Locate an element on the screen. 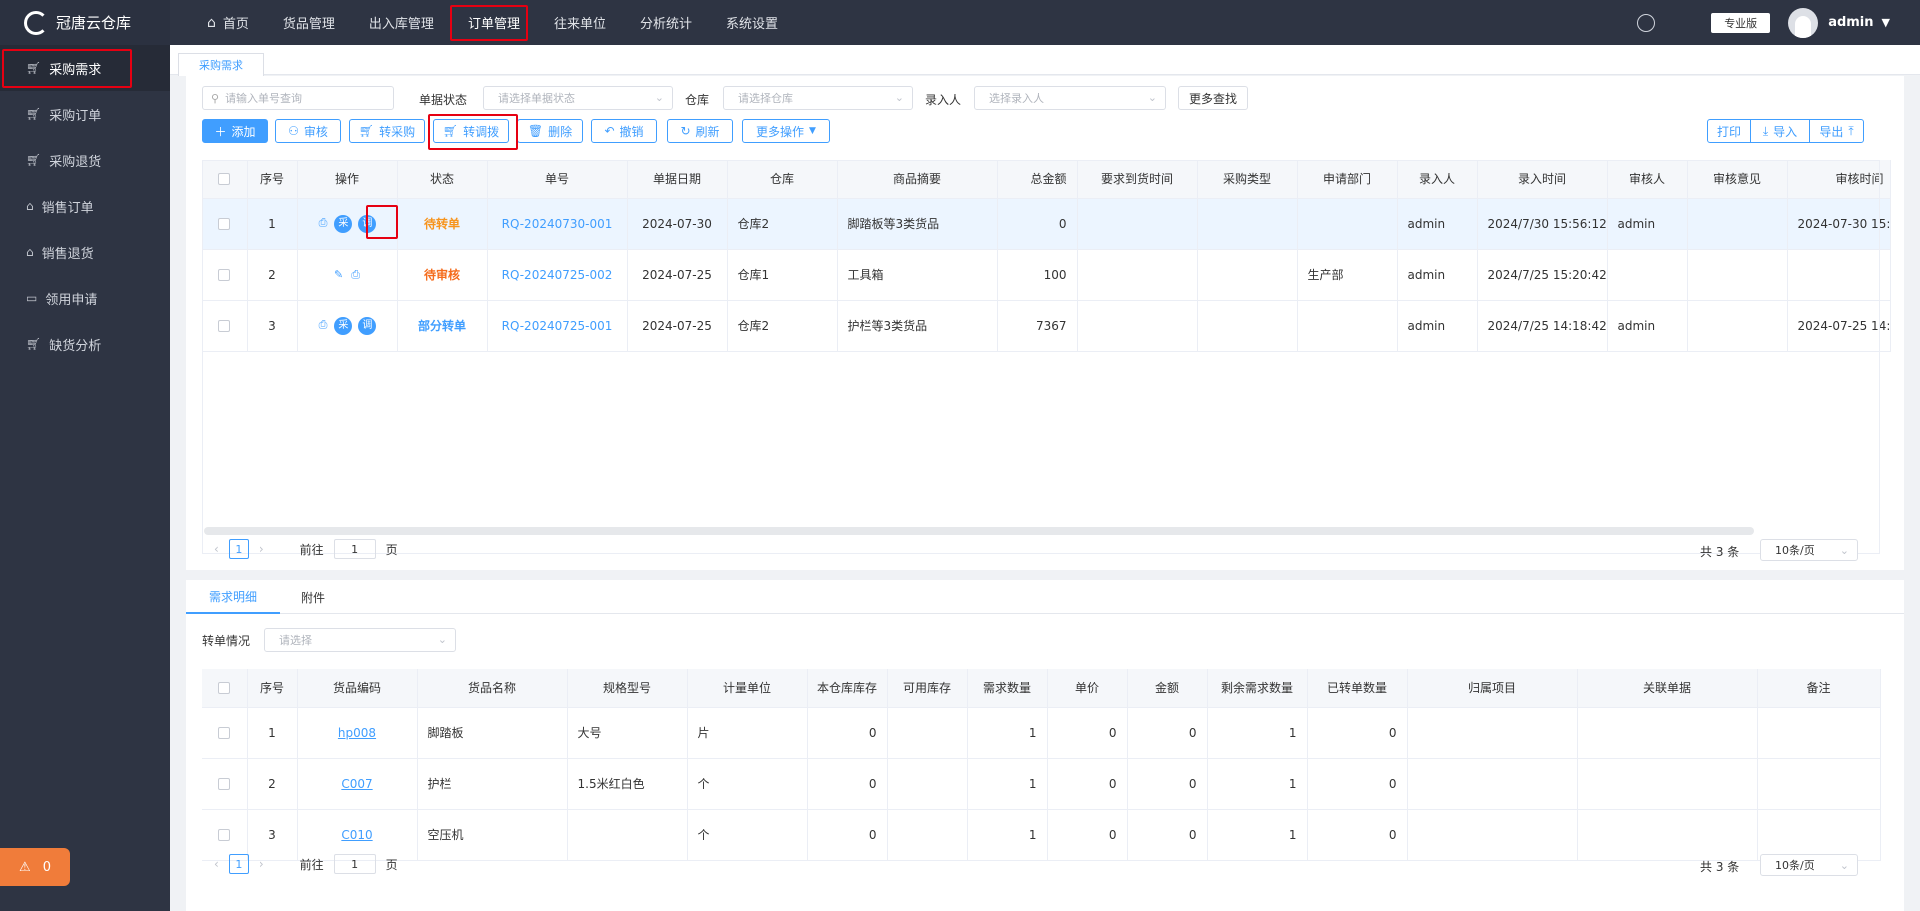 Image resolution: width=1920 pixels, height=911 pixels. tuning-icon is located at coordinates (1646, 22).